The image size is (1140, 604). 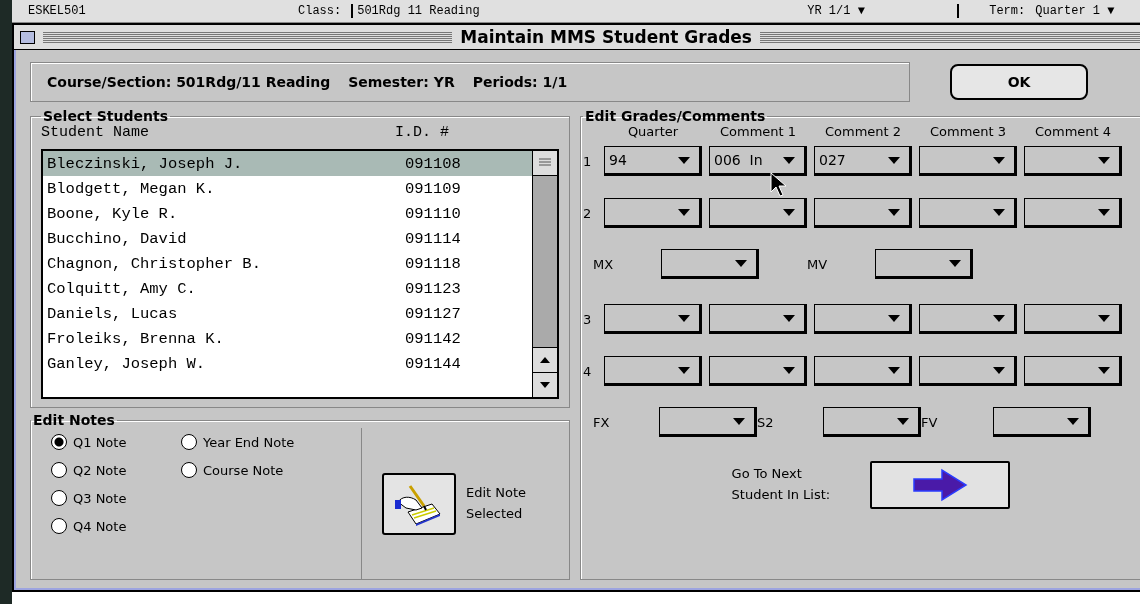 What do you see at coordinates (497, 503) in the screenshot?
I see `edit-note-label: Edit Note Selected` at bounding box center [497, 503].